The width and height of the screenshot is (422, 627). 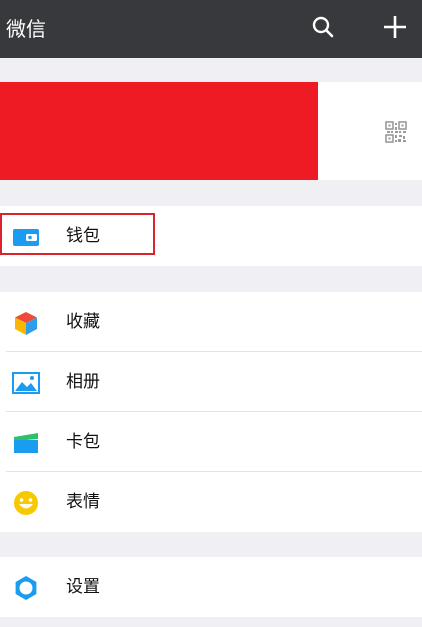 What do you see at coordinates (77, 234) in the screenshot?
I see `wallet-highlight-box` at bounding box center [77, 234].